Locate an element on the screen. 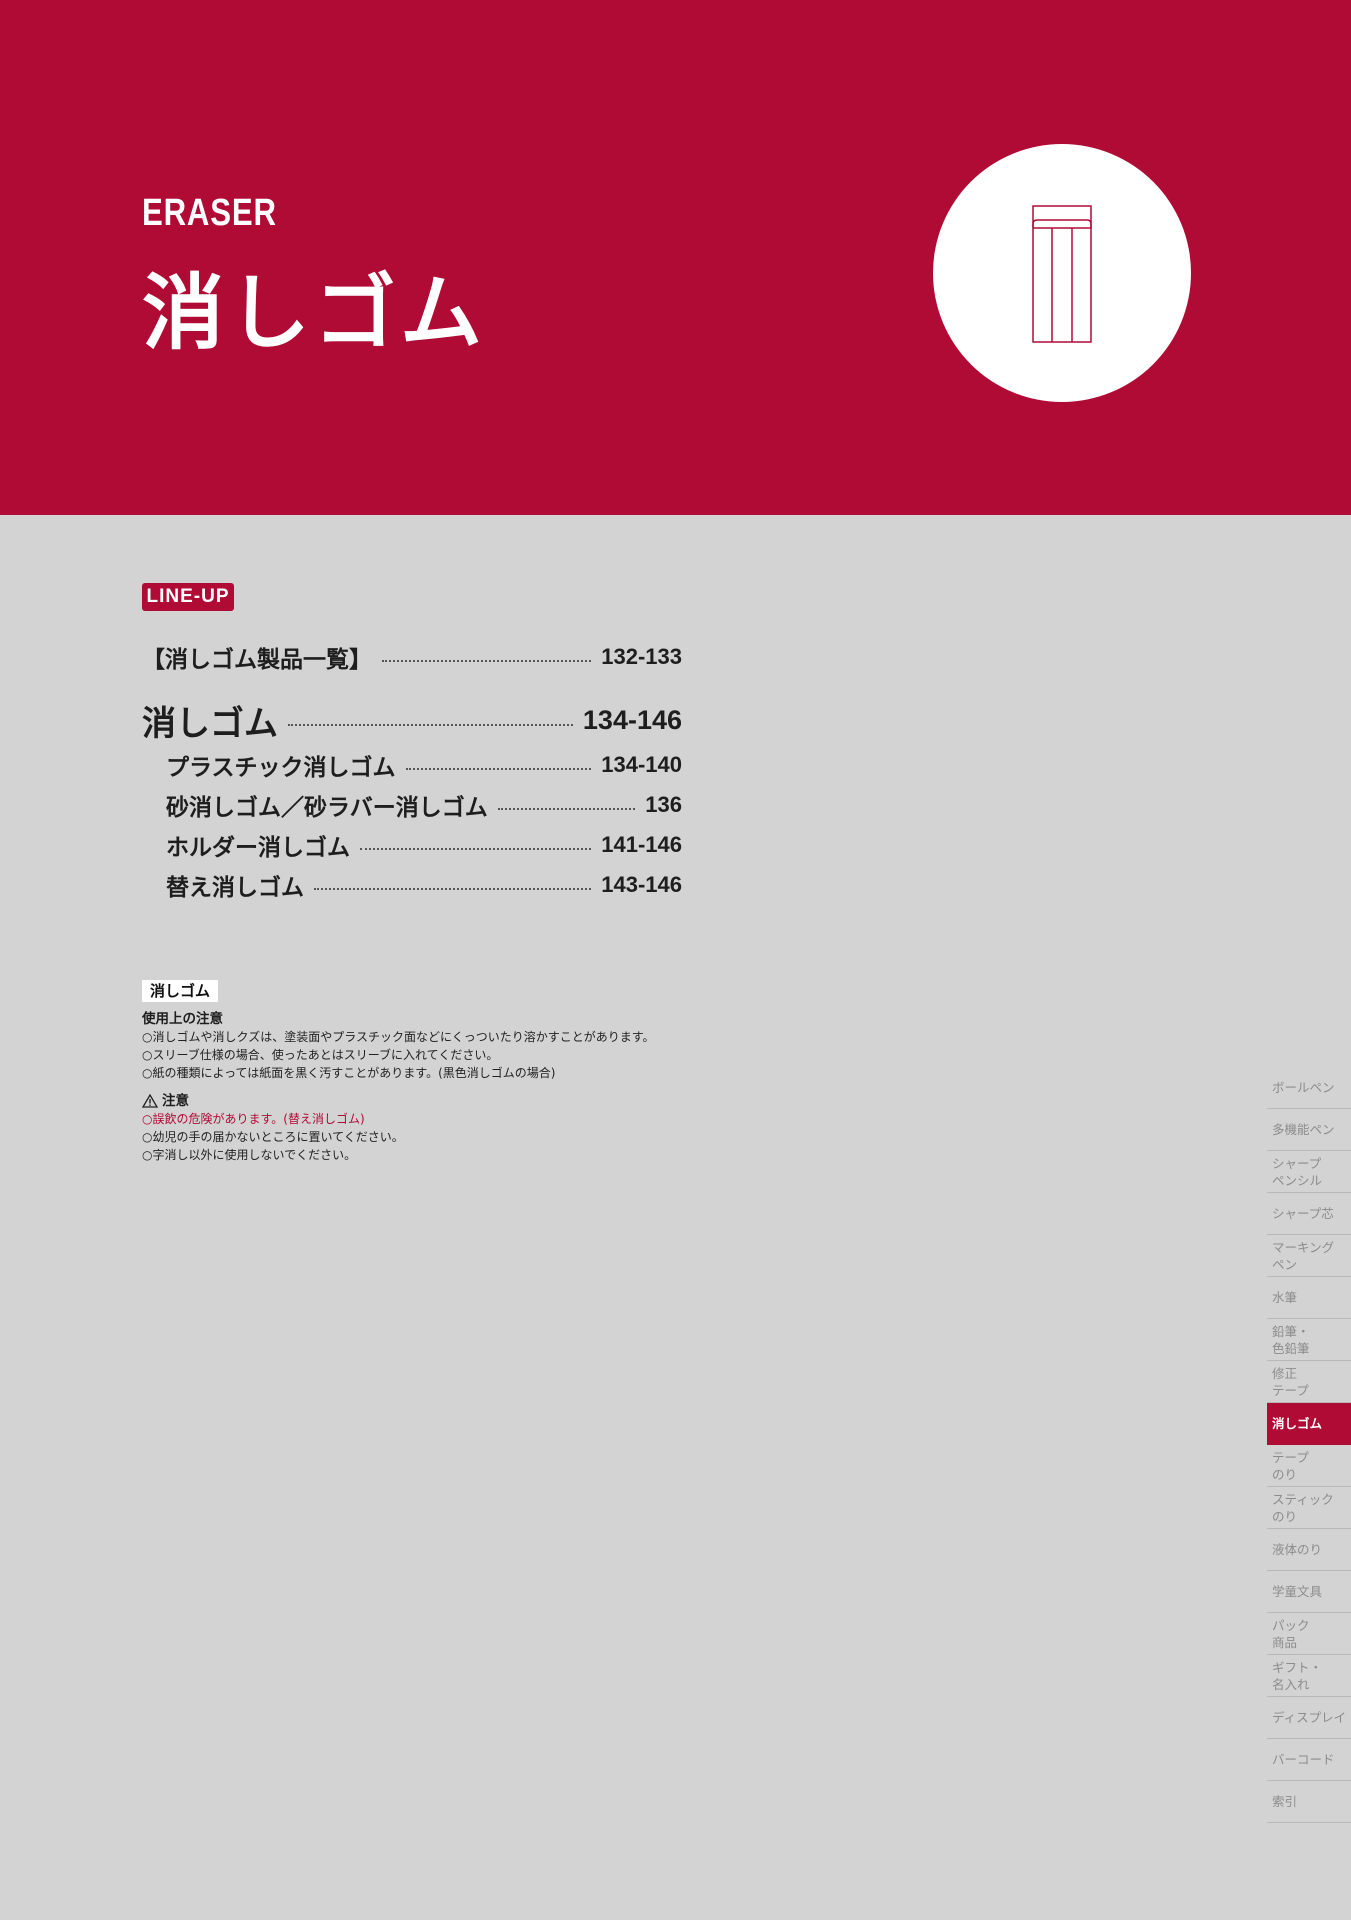 This screenshot has width=1351, height=1920. toc-row-eraser: 消しゴム 134-146 is located at coordinates (412, 720).